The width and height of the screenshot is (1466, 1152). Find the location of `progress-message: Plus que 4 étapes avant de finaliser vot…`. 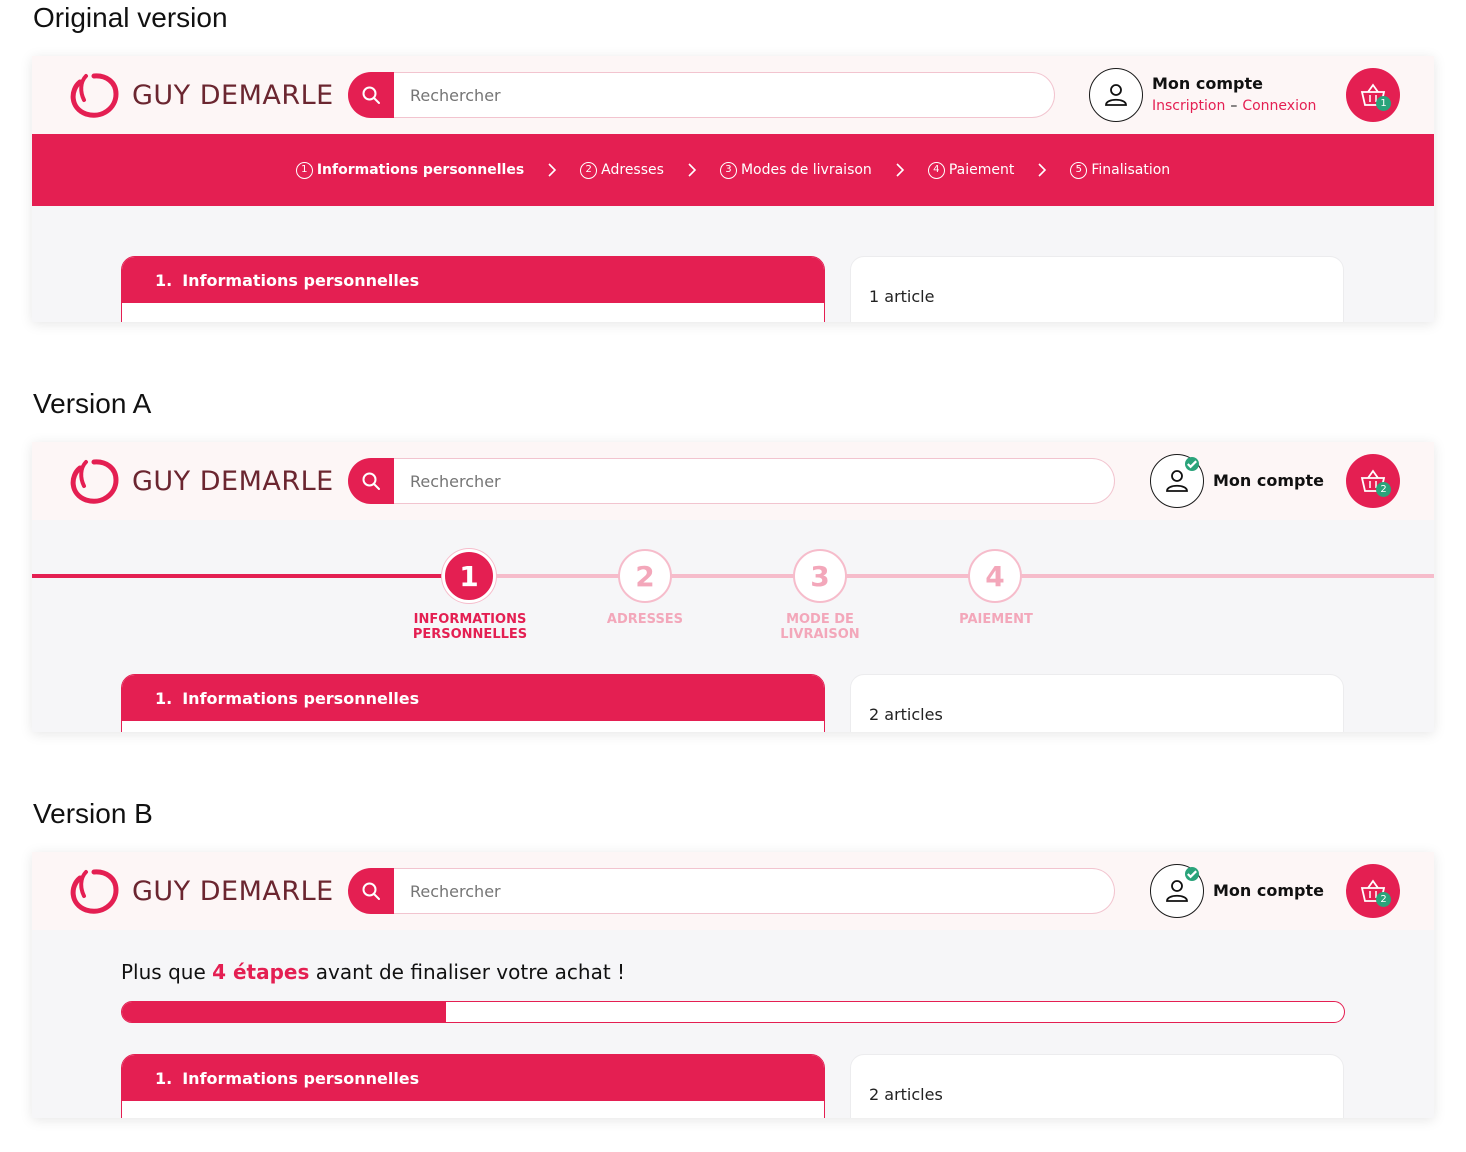

progress-message: Plus que 4 étapes avant de finaliser vot… is located at coordinates (373, 972).